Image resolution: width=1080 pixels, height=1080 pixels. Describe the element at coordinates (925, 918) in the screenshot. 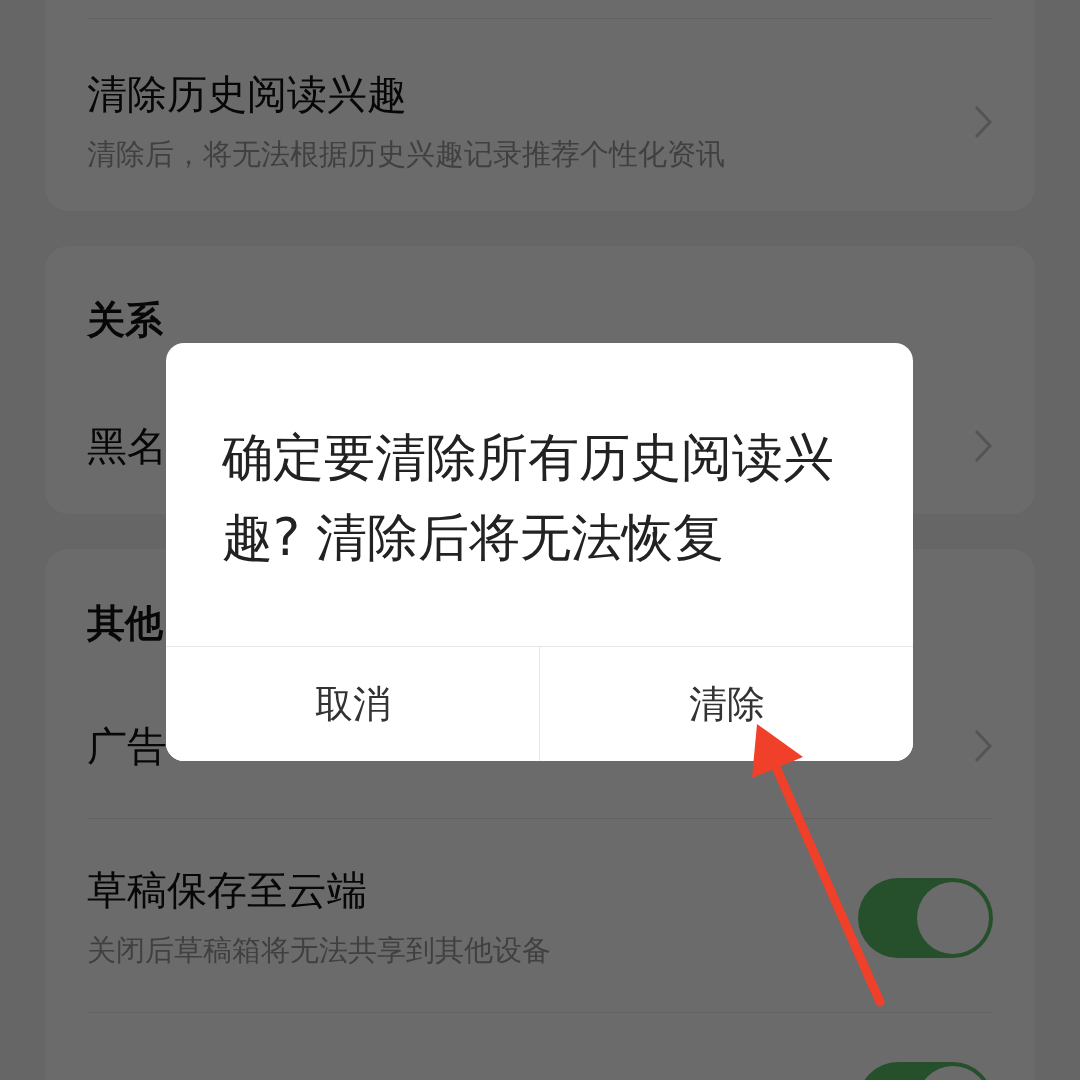

I see `toggle-switch` at that location.